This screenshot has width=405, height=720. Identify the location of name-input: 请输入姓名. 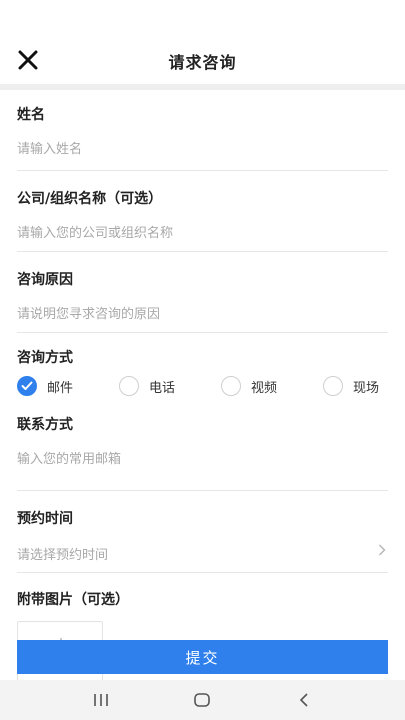
(202, 147).